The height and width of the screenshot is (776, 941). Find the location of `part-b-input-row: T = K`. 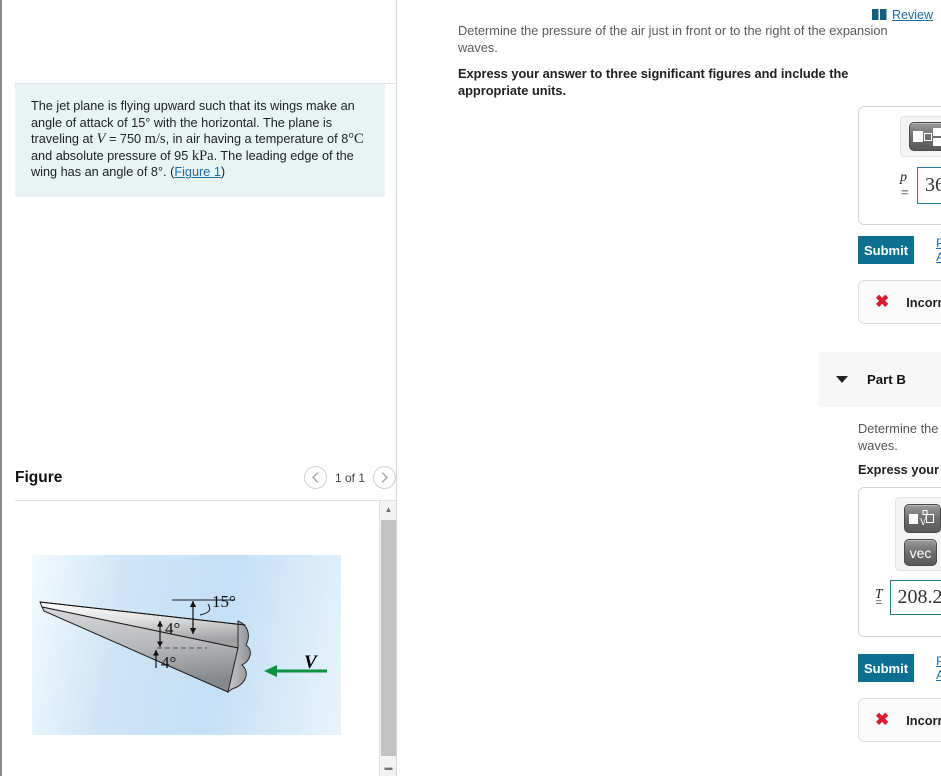

part-b-input-row: T = K is located at coordinates (908, 597).